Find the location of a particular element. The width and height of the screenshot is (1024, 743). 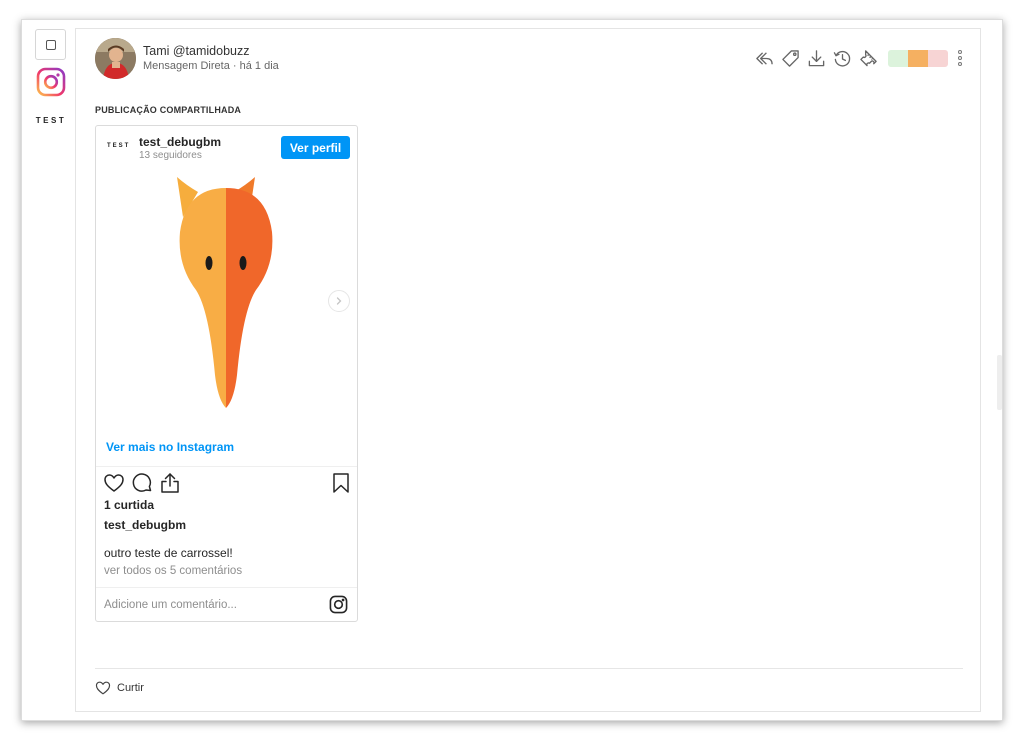

download-button is located at coordinates (816, 58).